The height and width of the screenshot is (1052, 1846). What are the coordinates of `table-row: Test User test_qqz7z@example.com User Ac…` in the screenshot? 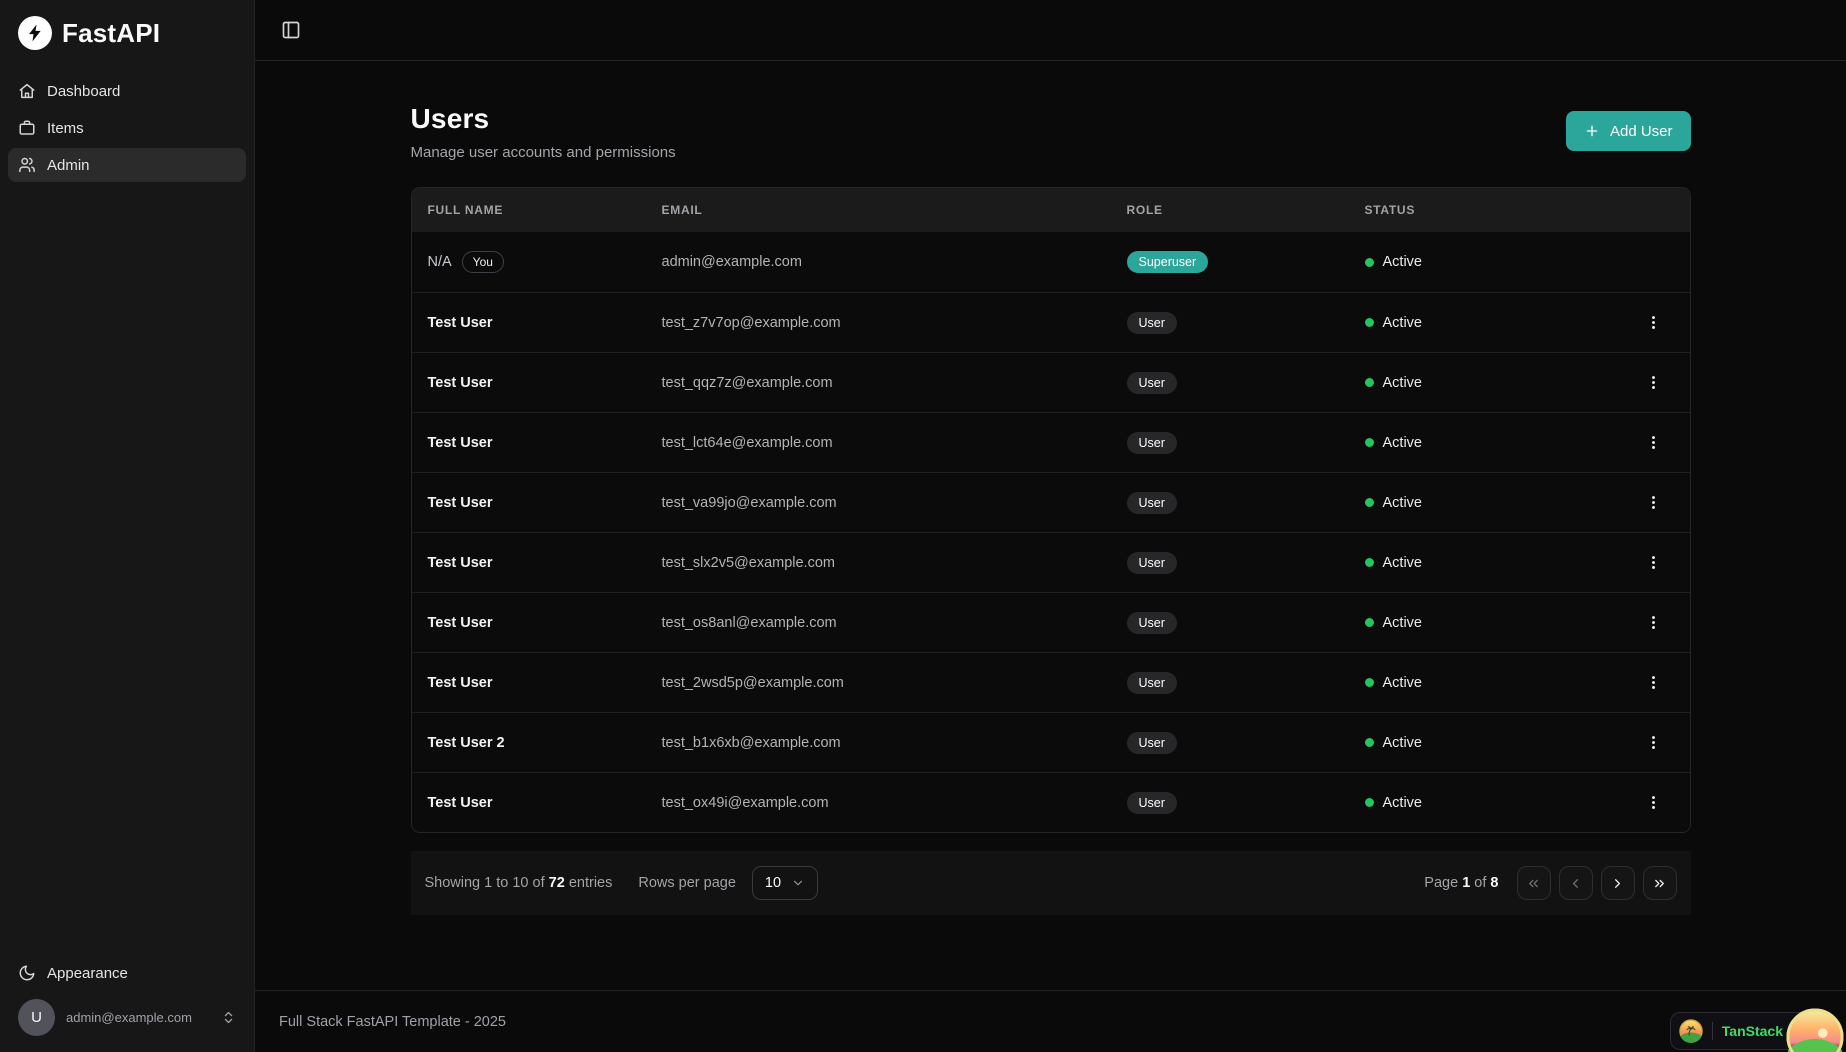 It's located at (1050, 382).